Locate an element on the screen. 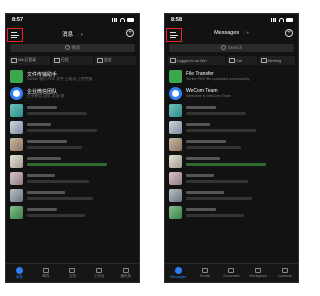 This screenshot has height=296, width=320. tab-workspace: 工作台 is located at coordinates (99, 273).